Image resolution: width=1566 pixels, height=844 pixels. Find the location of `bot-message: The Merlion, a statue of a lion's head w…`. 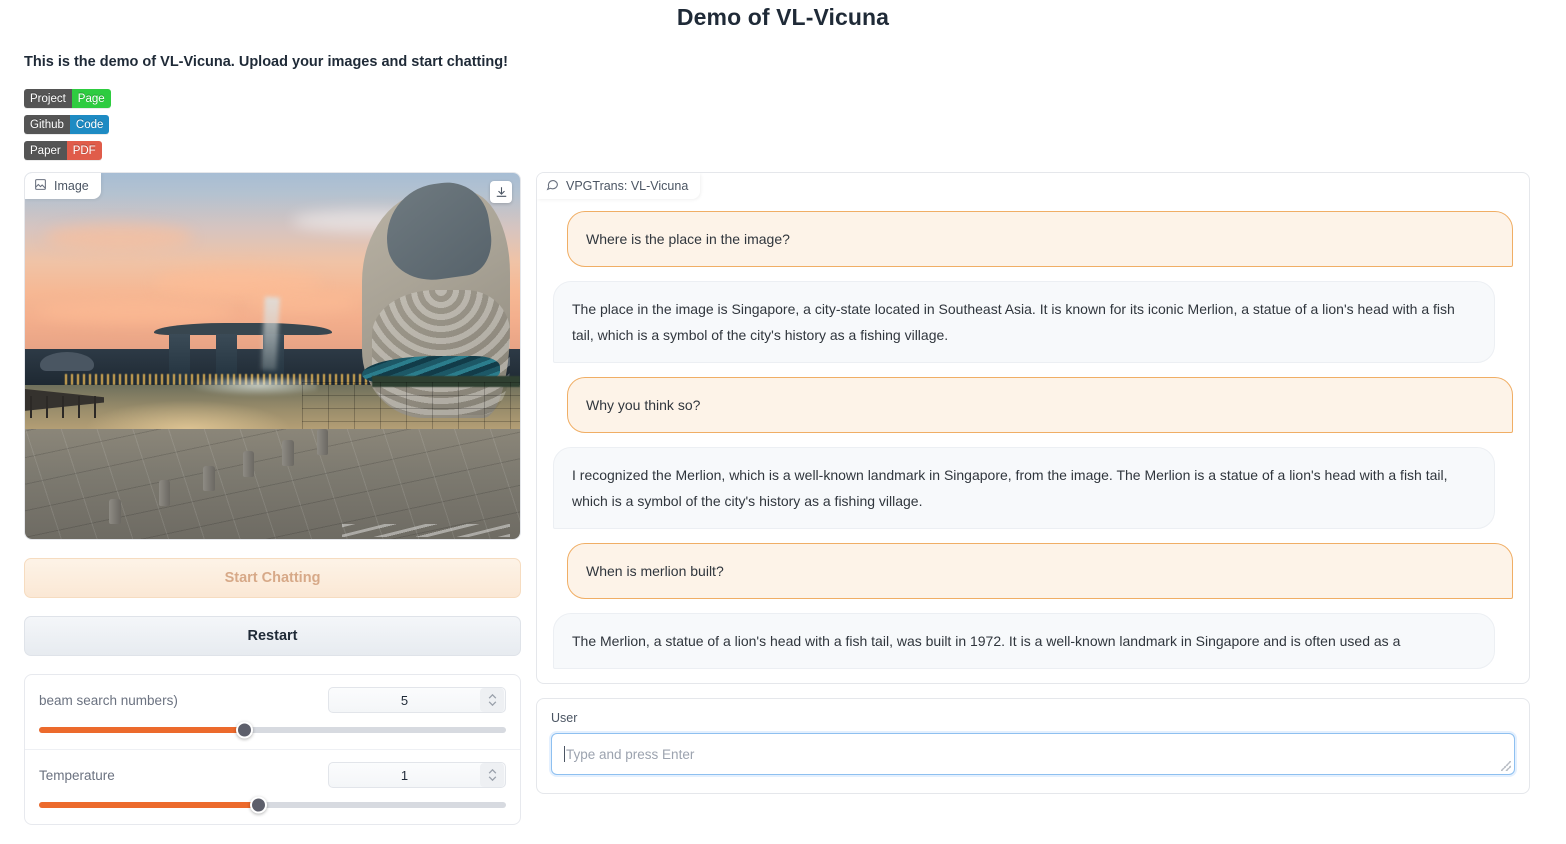

bot-message: The Merlion, a statue of a lion's head w… is located at coordinates (1024, 641).